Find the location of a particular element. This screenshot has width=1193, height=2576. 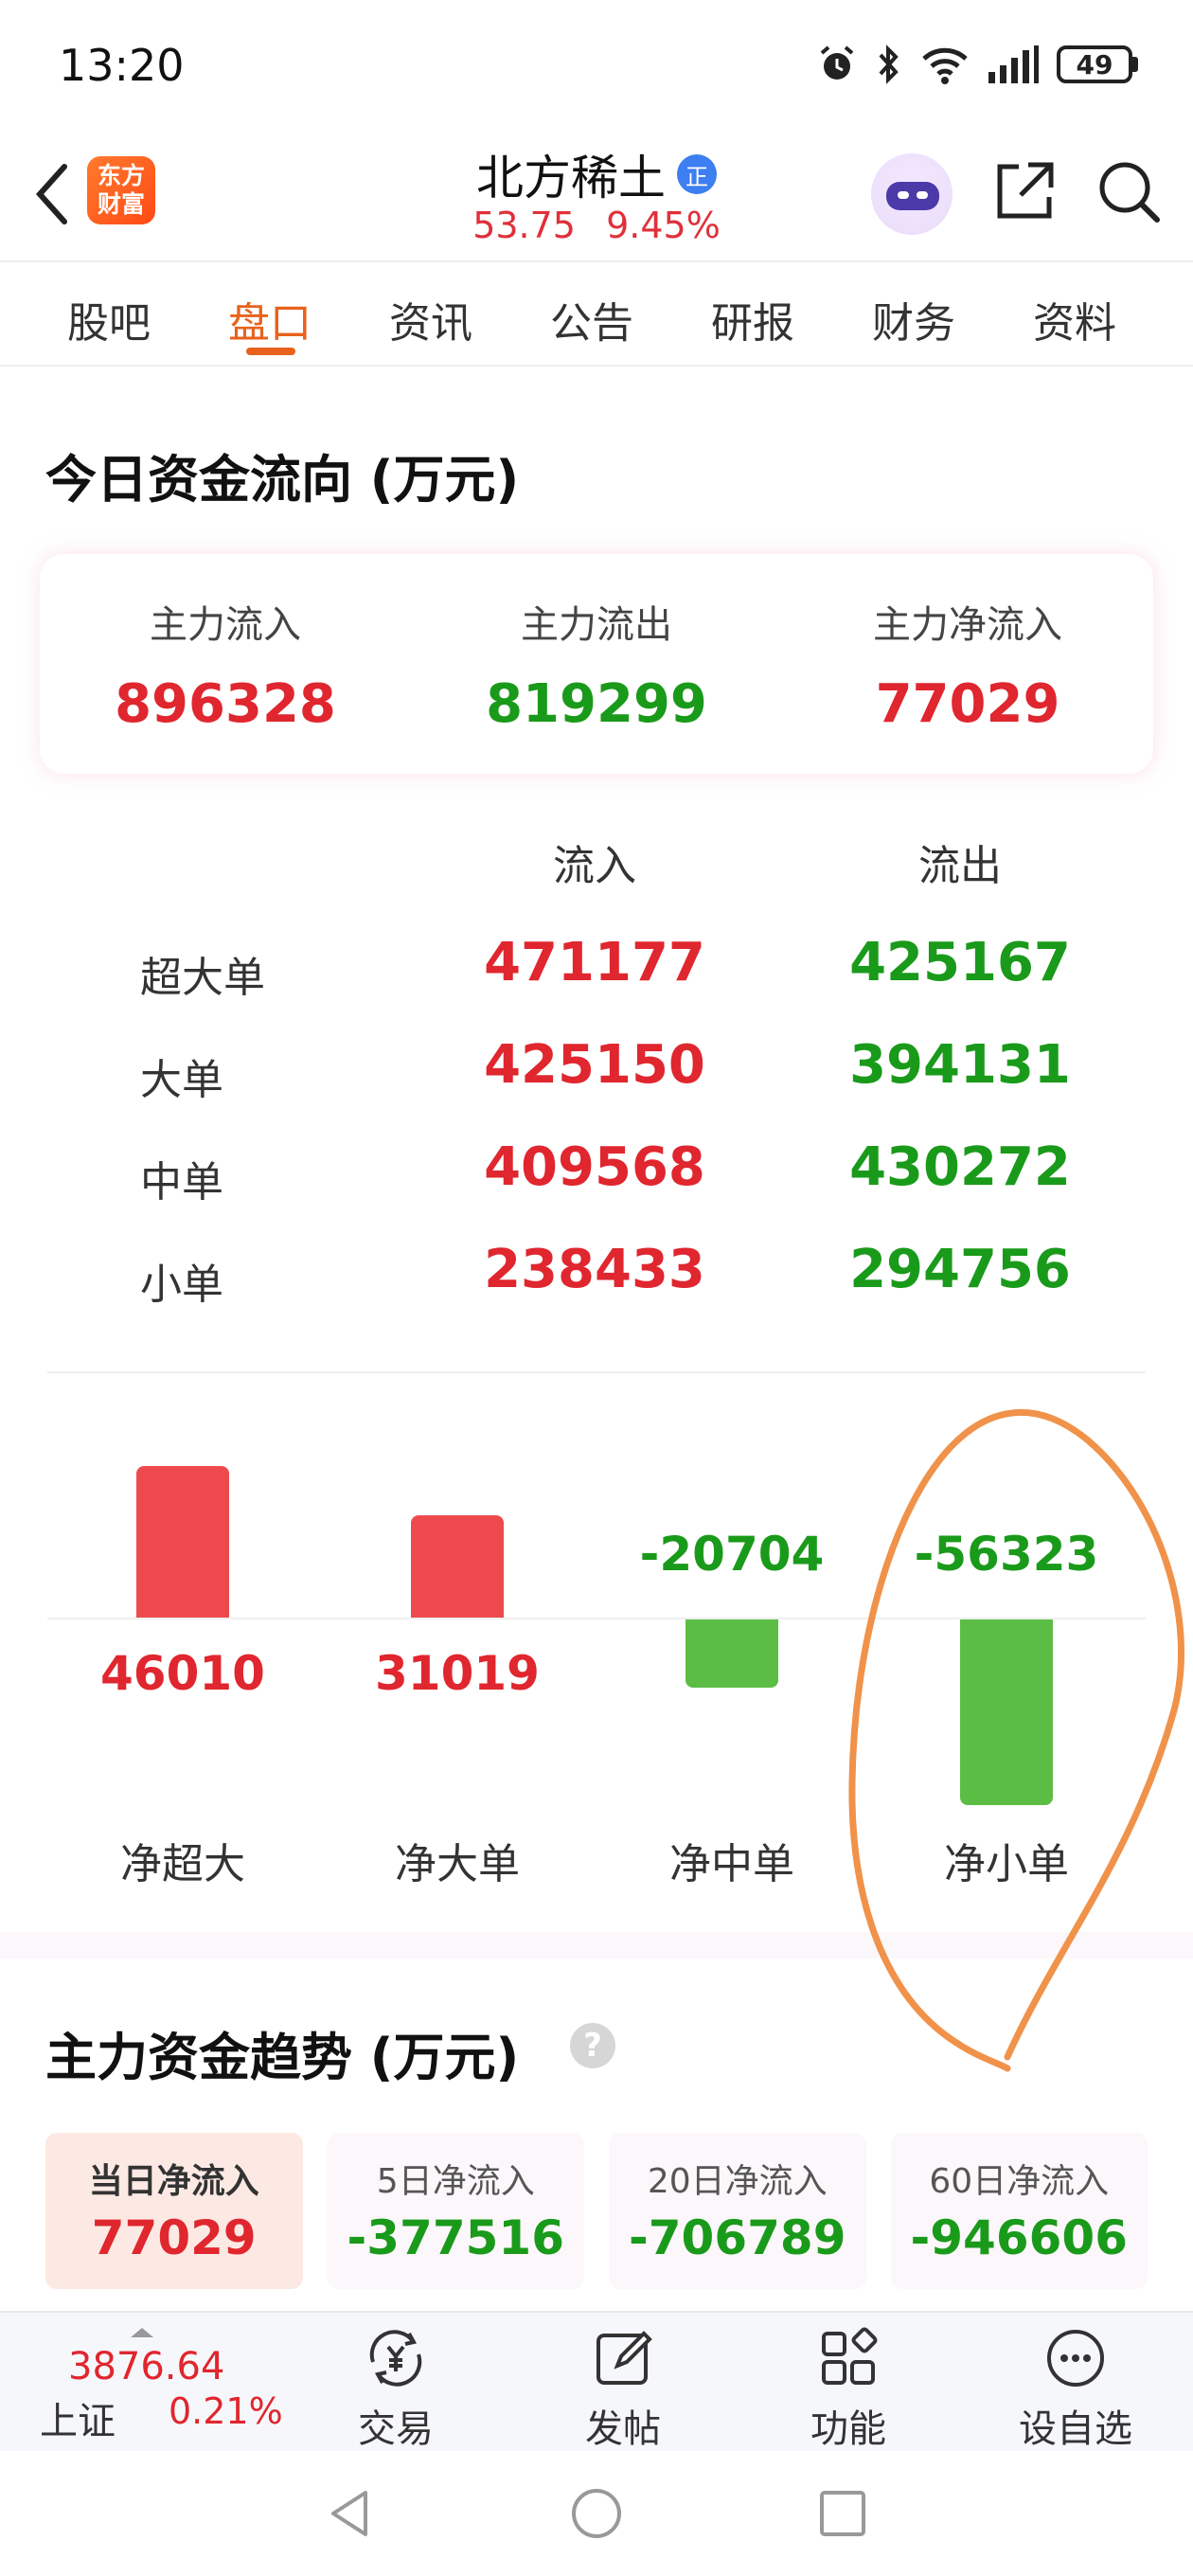

stock-price: 53.75 is located at coordinates (524, 225).